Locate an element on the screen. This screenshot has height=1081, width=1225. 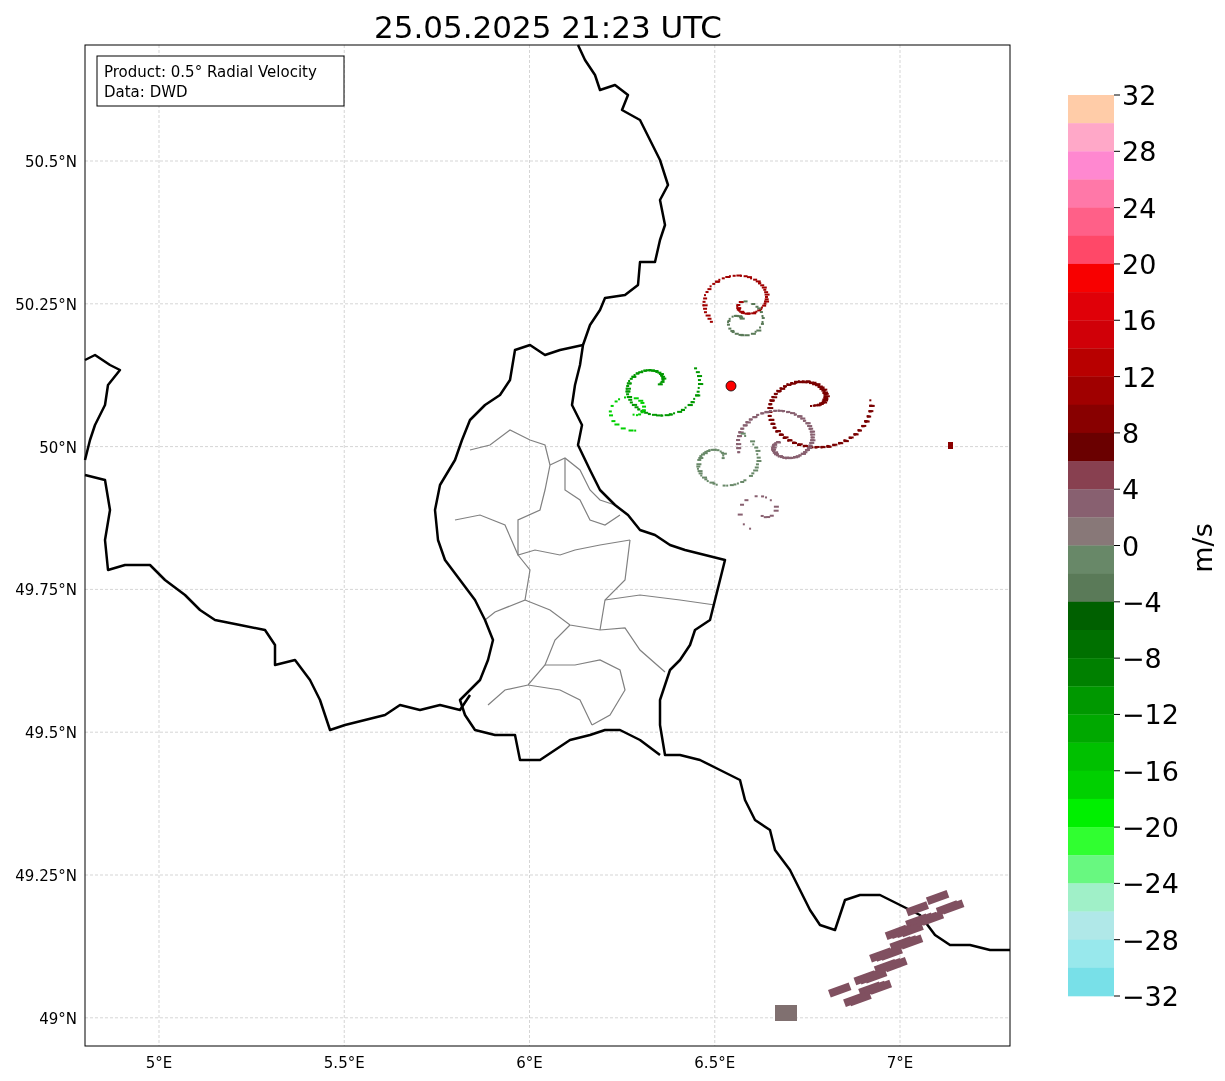
colorbar-label: 12 is located at coordinates (1139, 377).